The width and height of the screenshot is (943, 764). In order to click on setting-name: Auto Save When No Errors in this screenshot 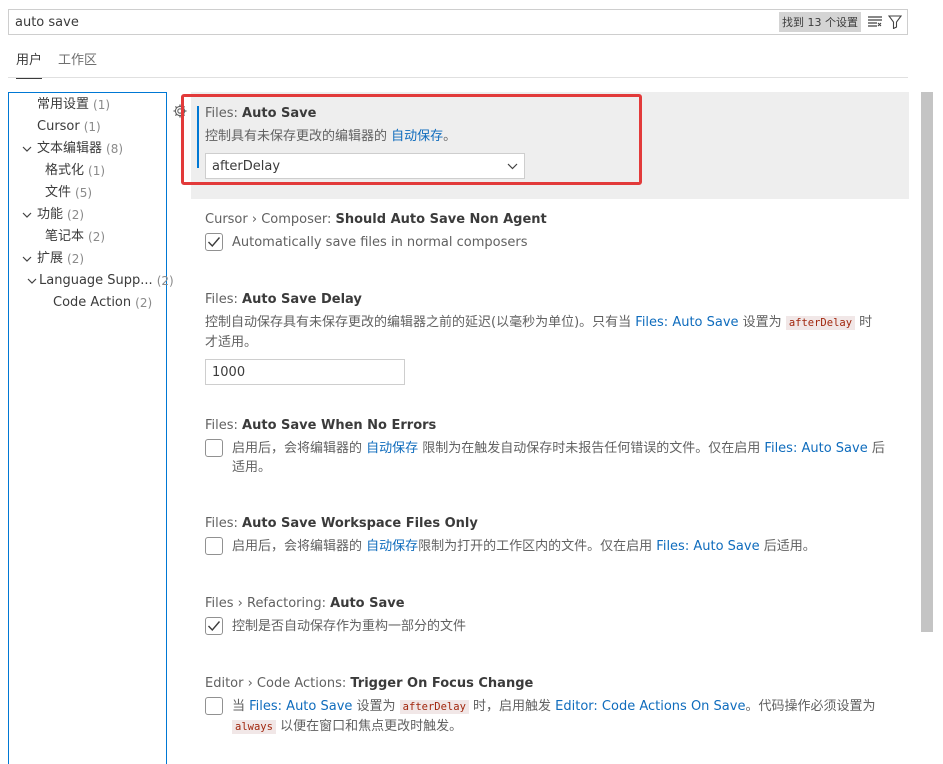, I will do `click(339, 425)`.